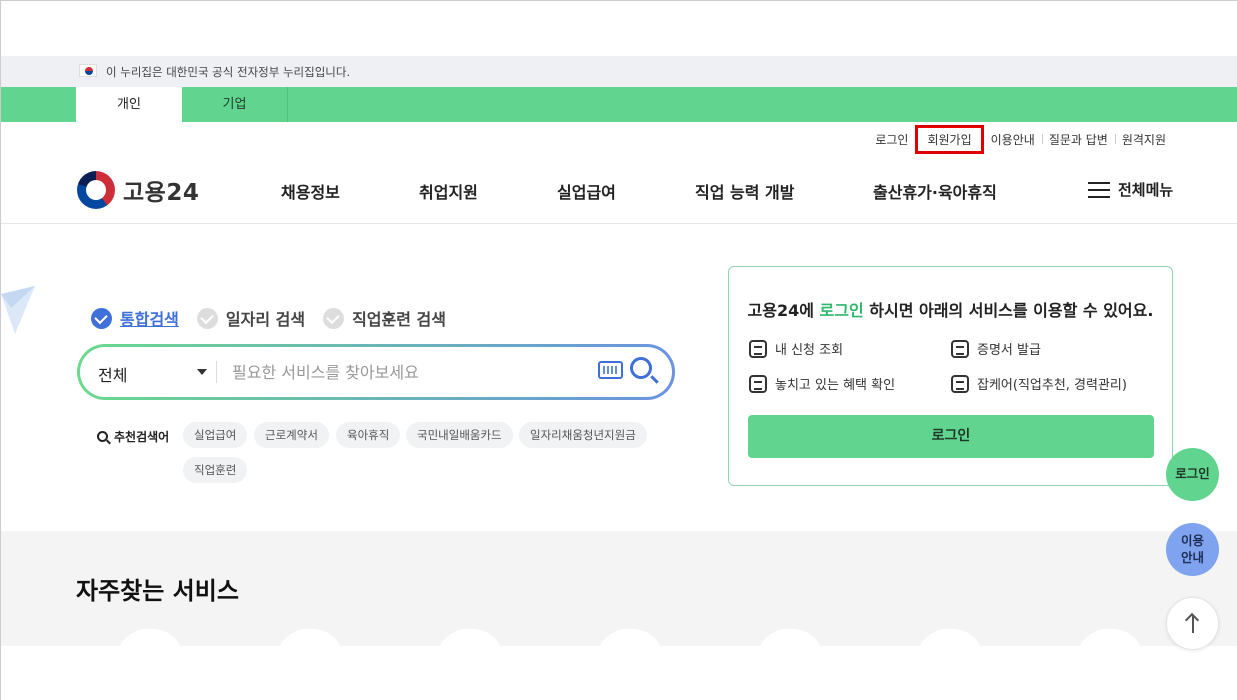 The image size is (1237, 700). Describe the element at coordinates (129, 104) in the screenshot. I see `tab-personal: 개인` at that location.